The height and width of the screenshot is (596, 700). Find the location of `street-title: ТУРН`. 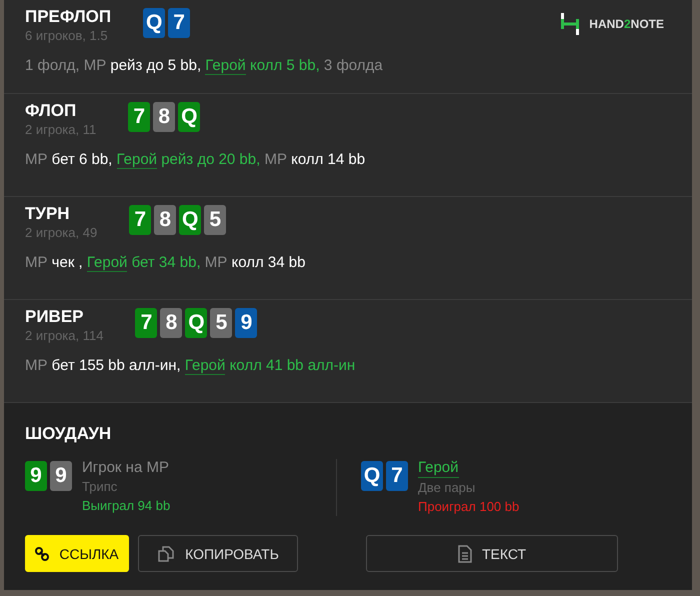

street-title: ТУРН is located at coordinates (48, 214).